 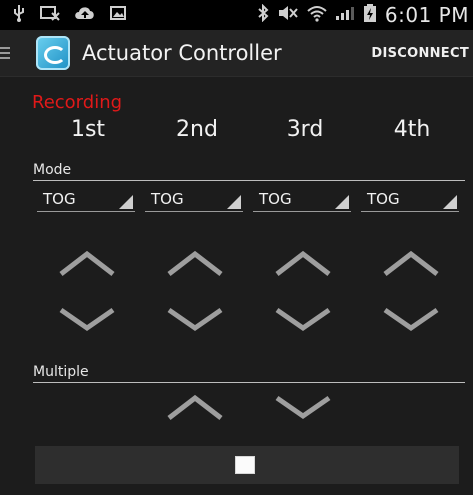 I want to click on column-header-4: 4th, so click(x=412, y=129).